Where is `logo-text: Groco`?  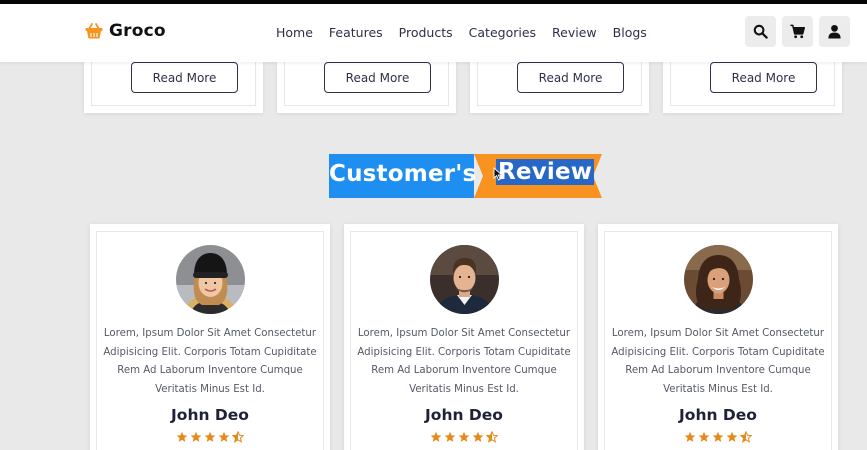 logo-text: Groco is located at coordinates (137, 31).